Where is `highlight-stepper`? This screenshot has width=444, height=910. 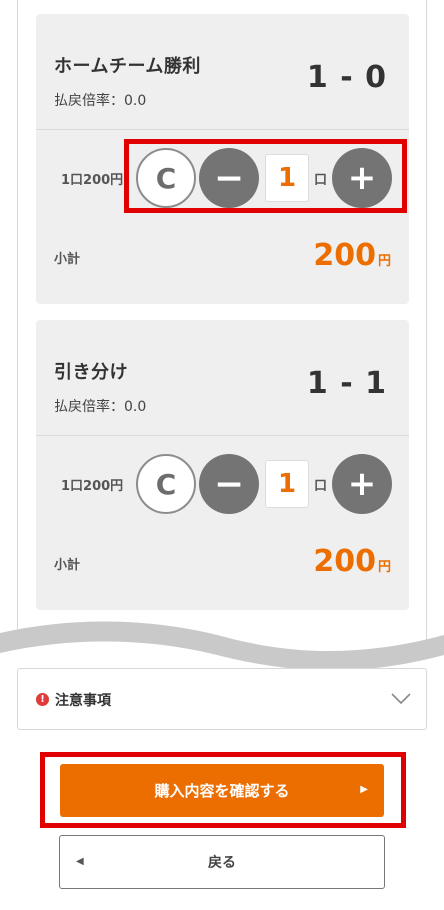 highlight-stepper is located at coordinates (265, 176).